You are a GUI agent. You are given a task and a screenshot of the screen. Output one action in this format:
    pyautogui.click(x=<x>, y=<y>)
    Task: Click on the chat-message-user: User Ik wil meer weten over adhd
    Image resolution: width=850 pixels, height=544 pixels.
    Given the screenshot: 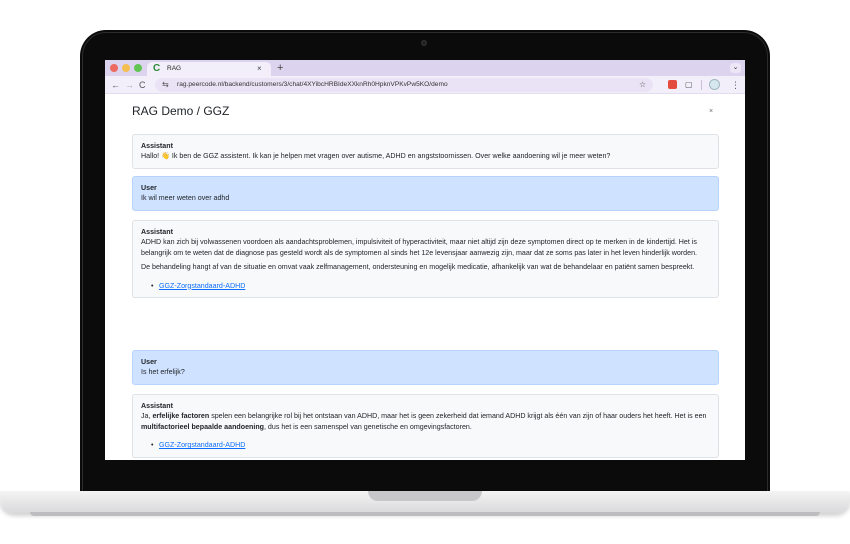 What is the action you would take?
    pyautogui.click(x=425, y=193)
    